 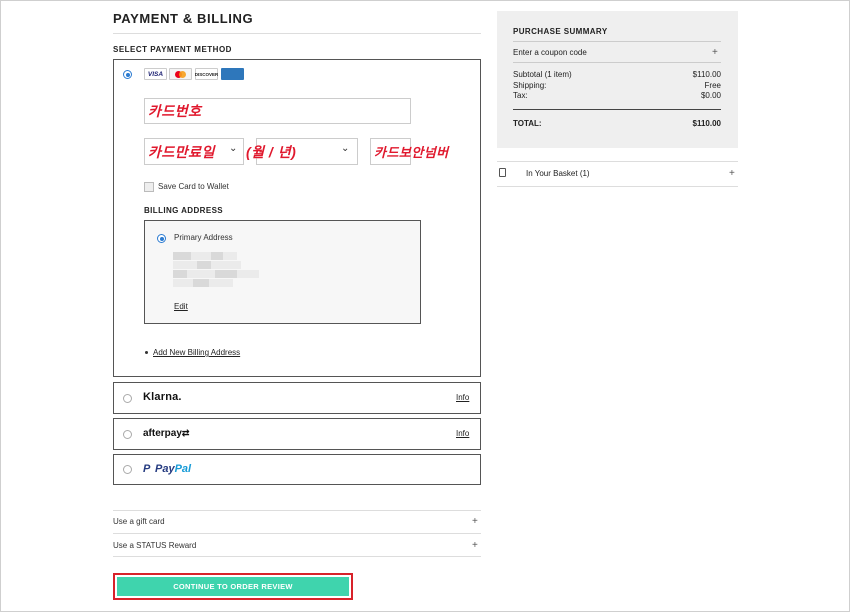 I want to click on billing-address-heading: BILLING ADDRESS, so click(x=184, y=210).